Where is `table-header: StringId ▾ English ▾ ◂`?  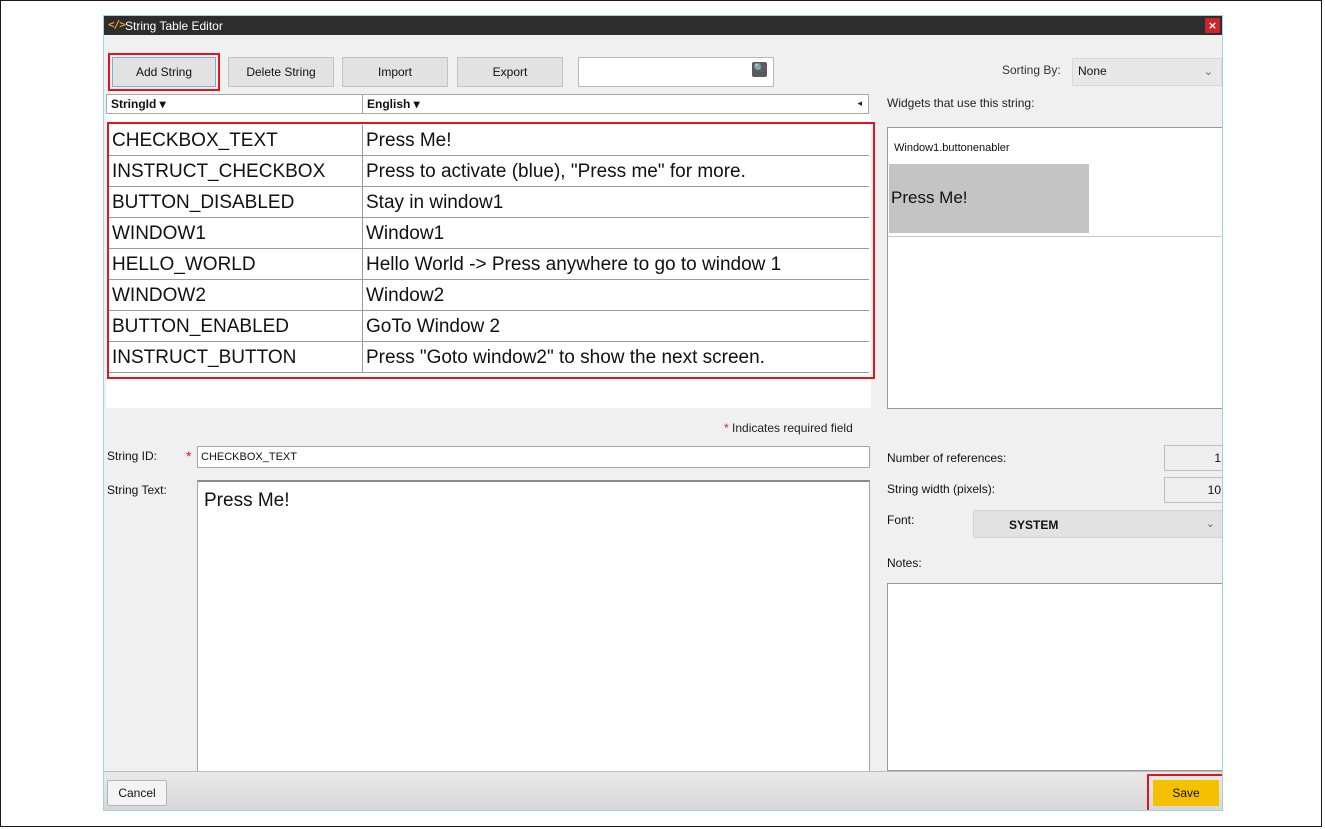
table-header: StringId ▾ English ▾ ◂ is located at coordinates (487, 104).